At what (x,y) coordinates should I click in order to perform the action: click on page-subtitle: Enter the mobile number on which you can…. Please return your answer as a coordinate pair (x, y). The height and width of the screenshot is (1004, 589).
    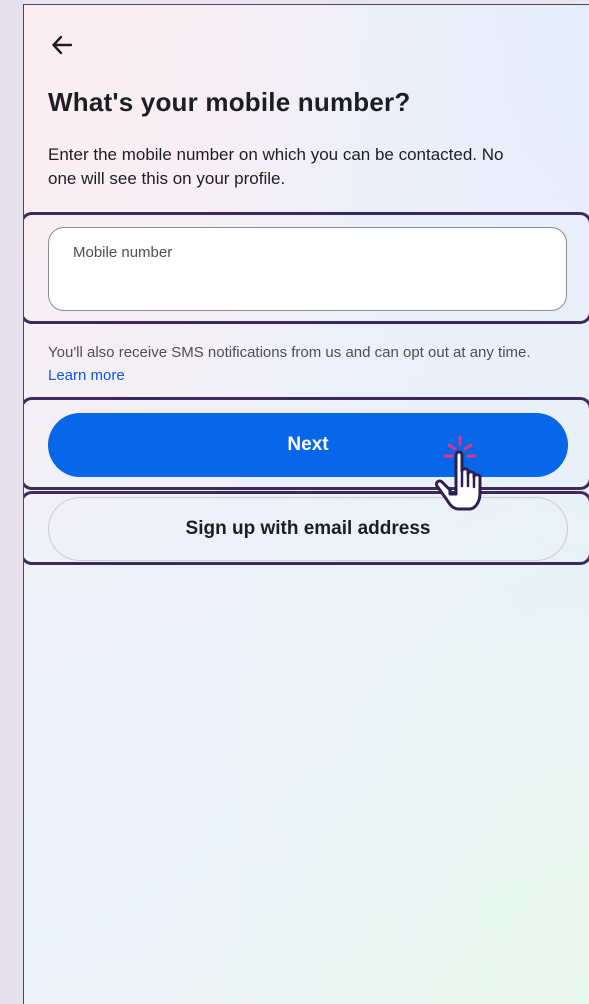
    Looking at the image, I should click on (276, 166).